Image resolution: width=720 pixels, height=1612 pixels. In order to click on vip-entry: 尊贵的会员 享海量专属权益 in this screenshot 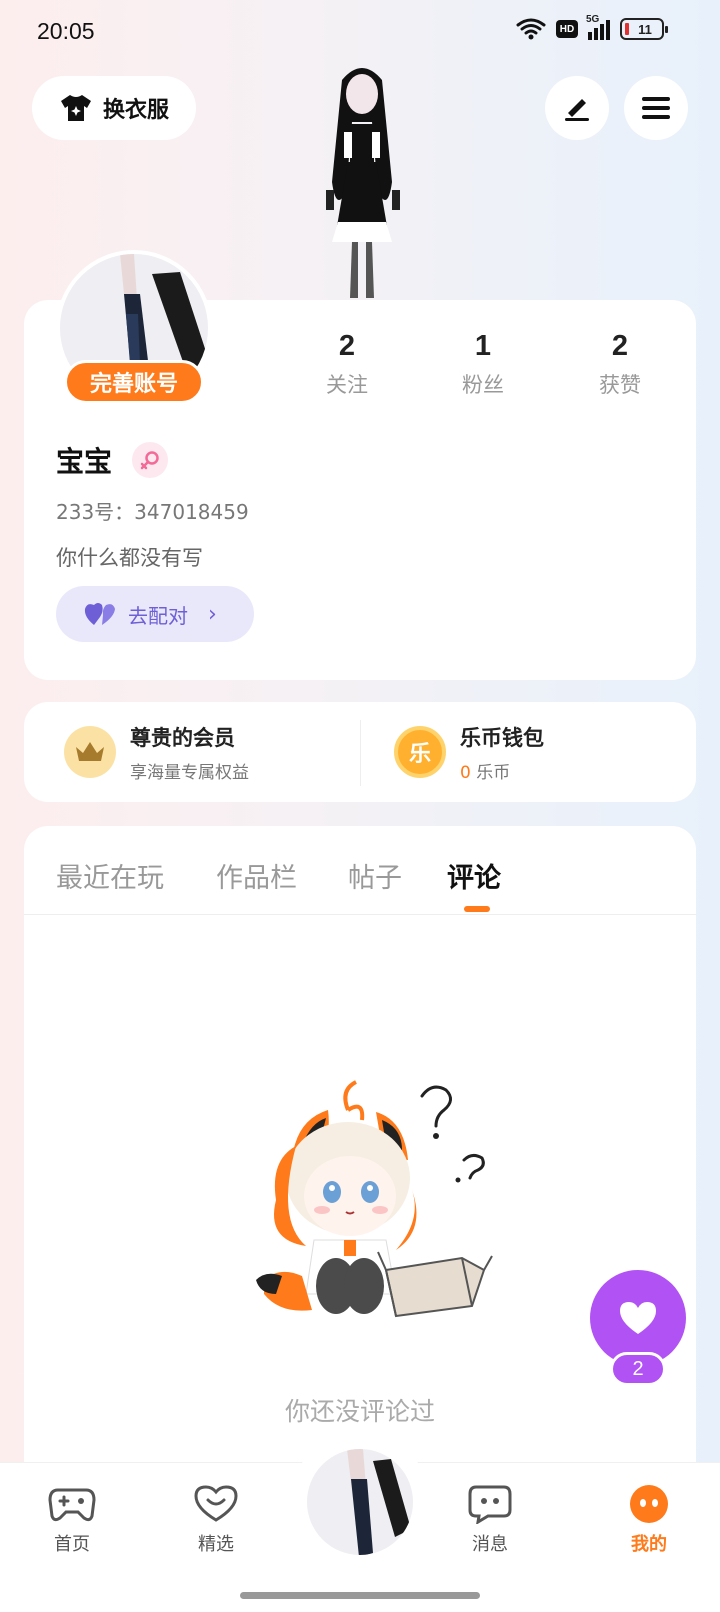, I will do `click(156, 752)`.